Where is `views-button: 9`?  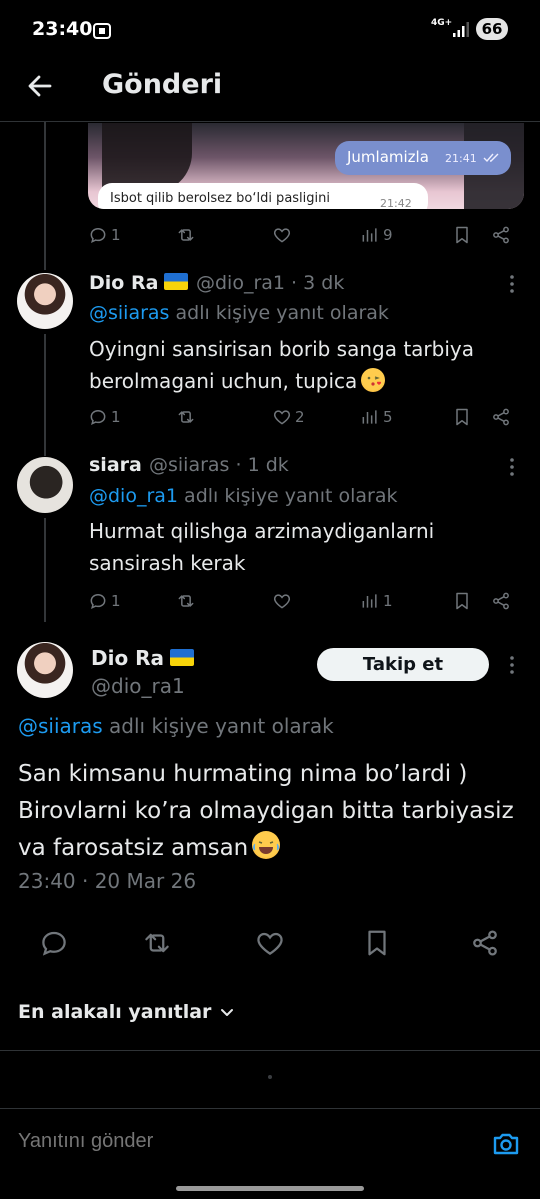 views-button: 9 is located at coordinates (376, 235).